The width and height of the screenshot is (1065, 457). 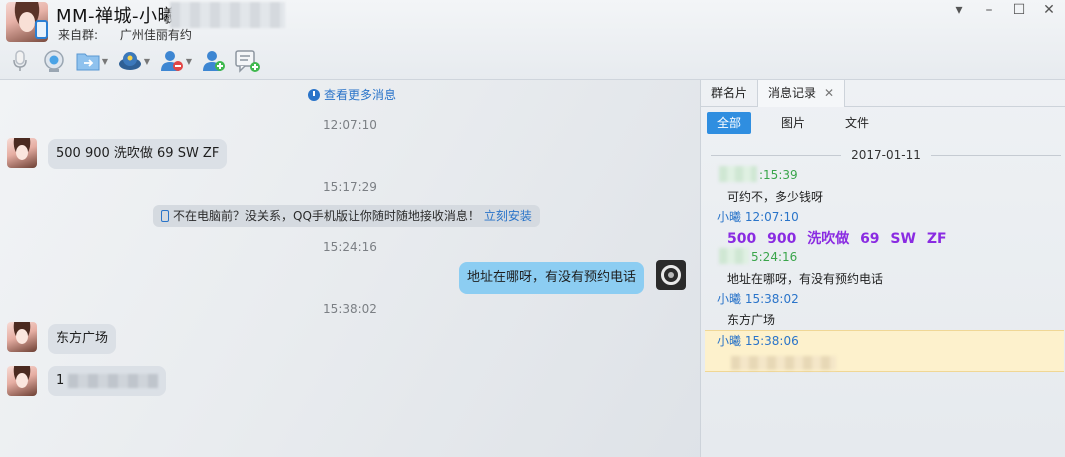 I want to click on record-filters: 全部 图片 文件, so click(x=793, y=123).